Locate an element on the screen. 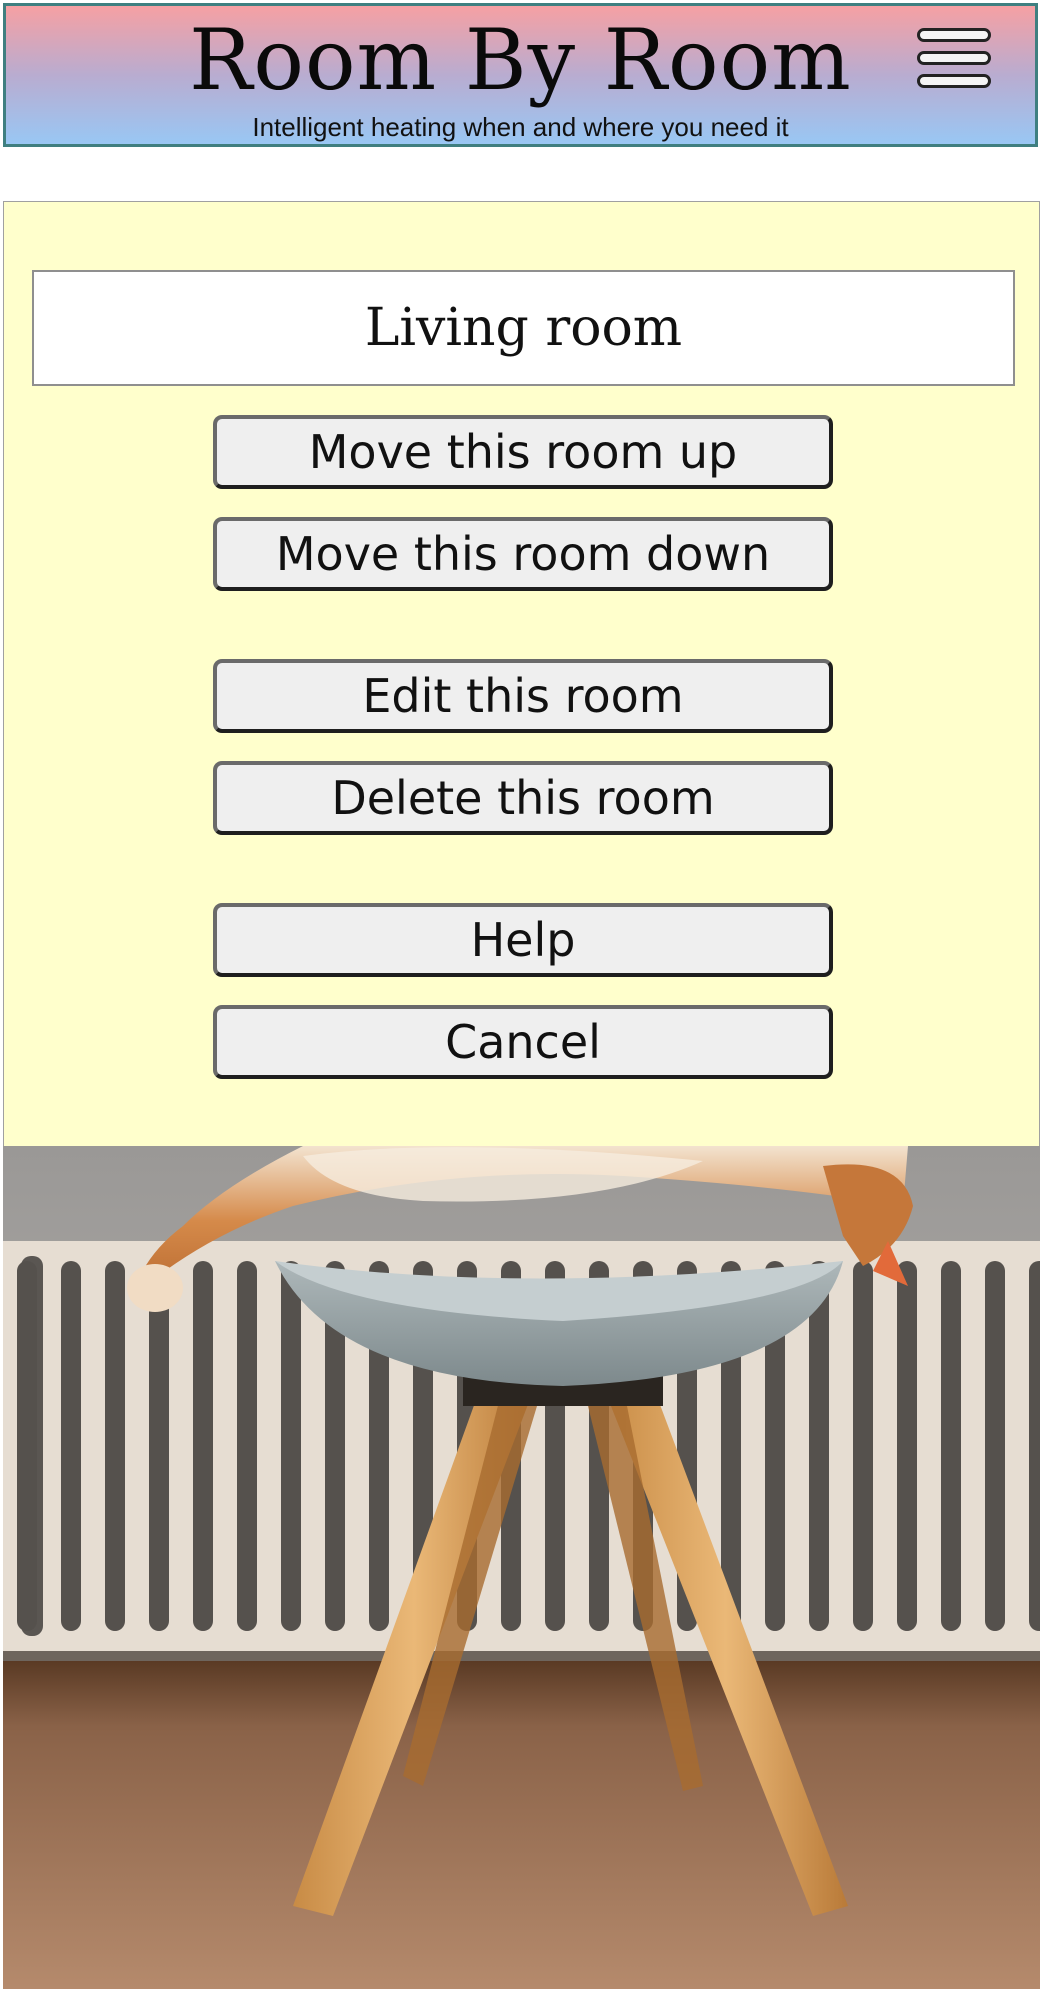 This screenshot has width=1041, height=1989. help-button: Help is located at coordinates (523, 940).